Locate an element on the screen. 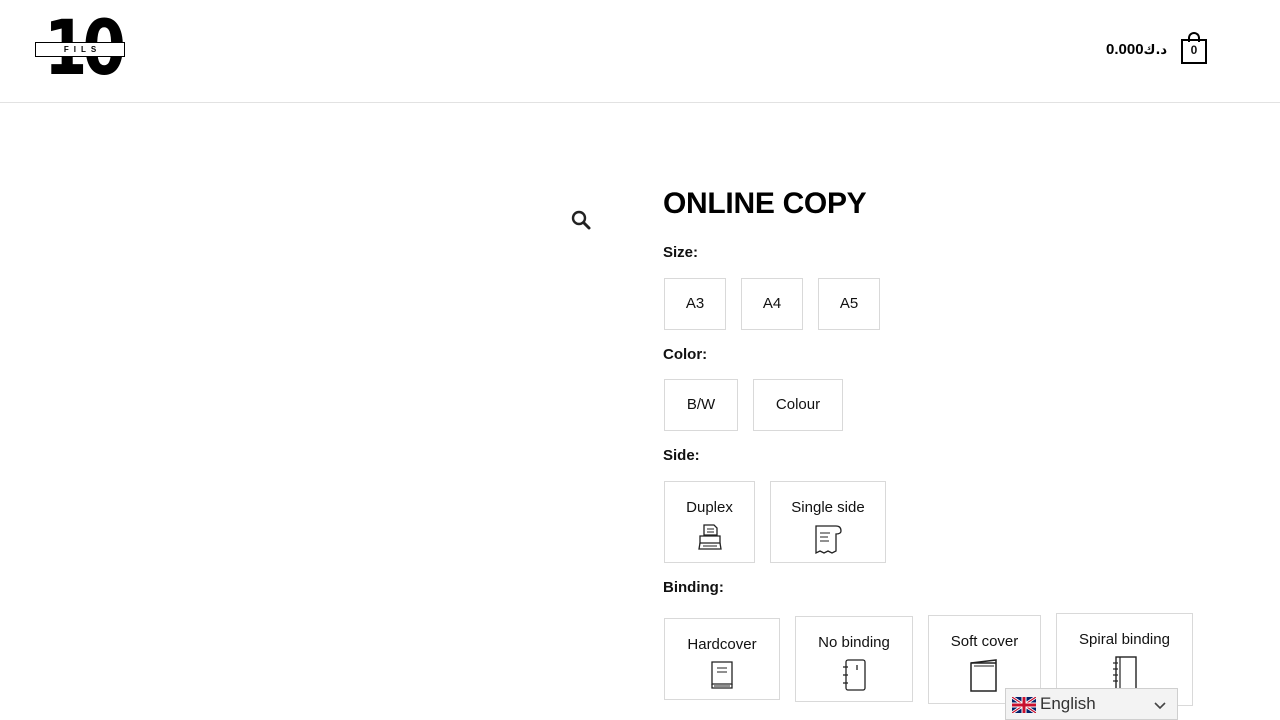 The image size is (1280, 720). logo-word: FILS is located at coordinates (82, 49).